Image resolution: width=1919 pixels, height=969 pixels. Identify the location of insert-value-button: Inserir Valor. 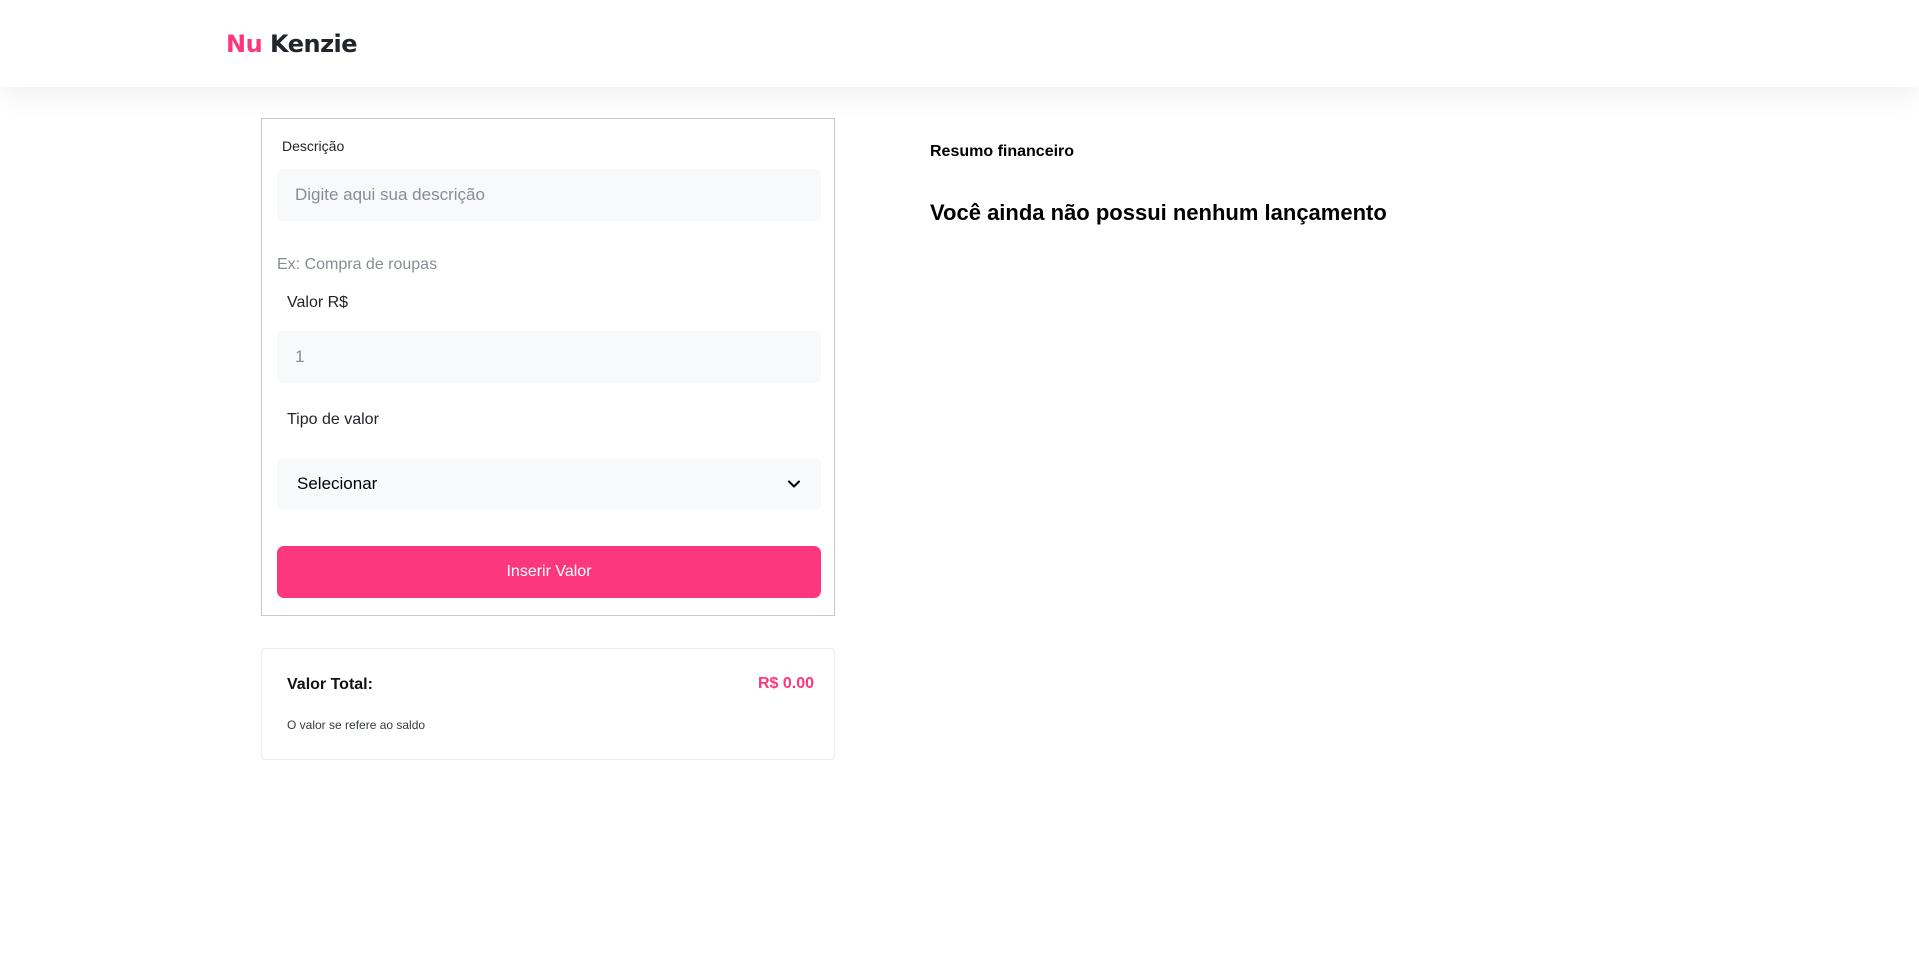
(549, 572).